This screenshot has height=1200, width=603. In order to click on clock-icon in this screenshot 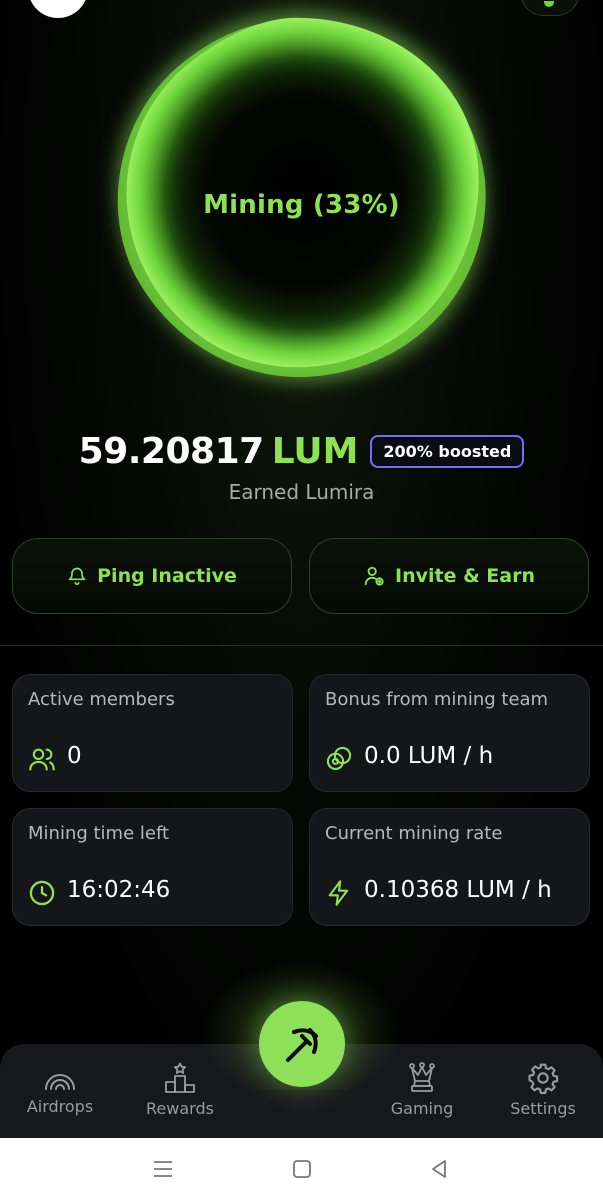, I will do `click(42, 893)`.